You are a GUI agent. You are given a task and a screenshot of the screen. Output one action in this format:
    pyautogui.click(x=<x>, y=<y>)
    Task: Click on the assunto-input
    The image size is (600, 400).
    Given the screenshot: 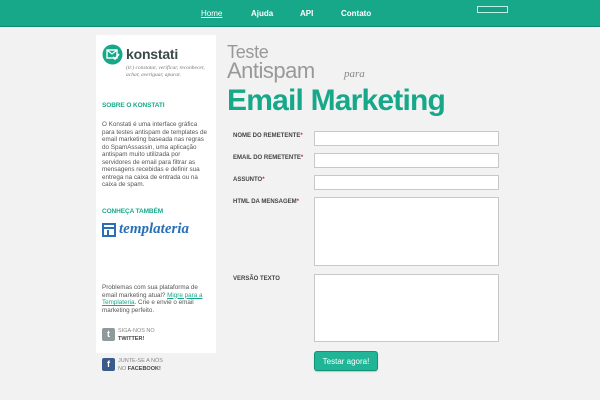 What is the action you would take?
    pyautogui.click(x=406, y=182)
    